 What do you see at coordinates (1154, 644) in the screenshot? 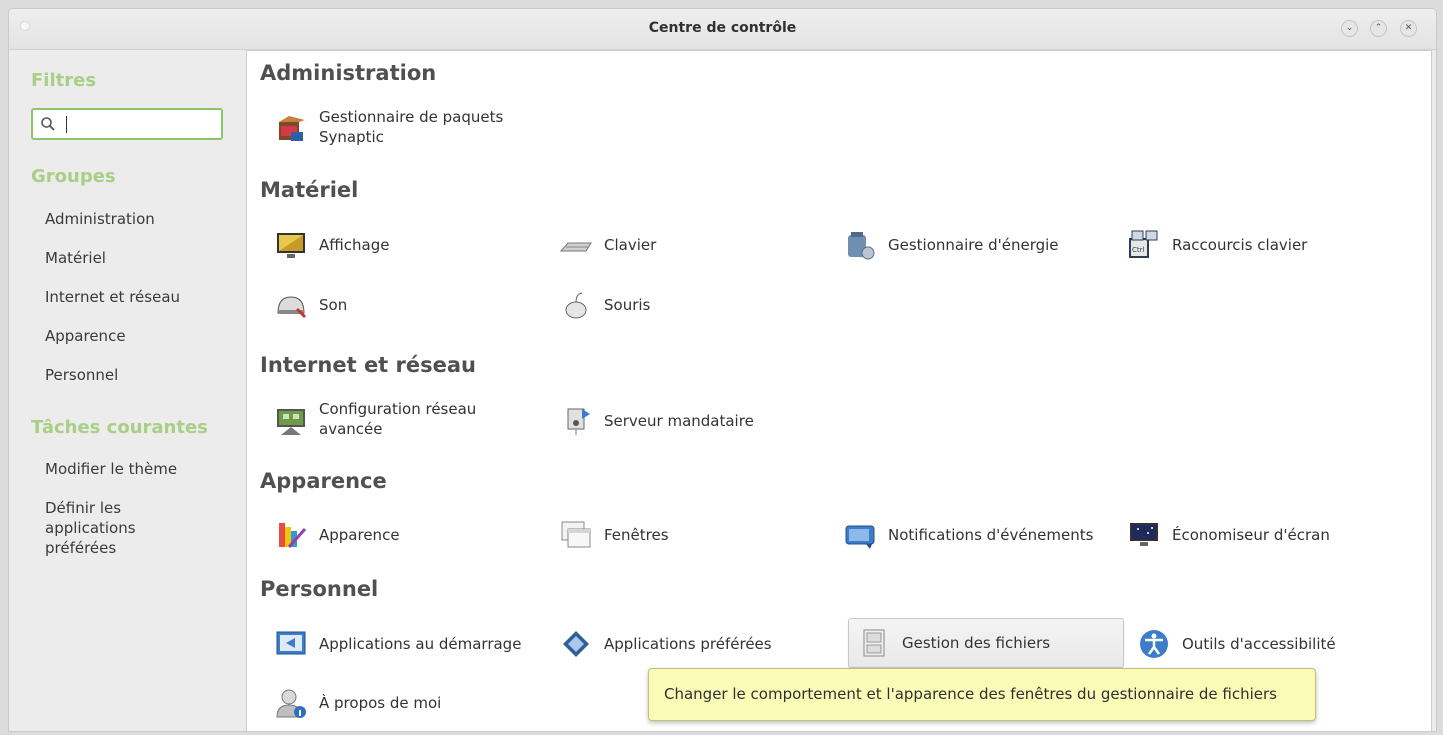
I see `accessibility-icon` at bounding box center [1154, 644].